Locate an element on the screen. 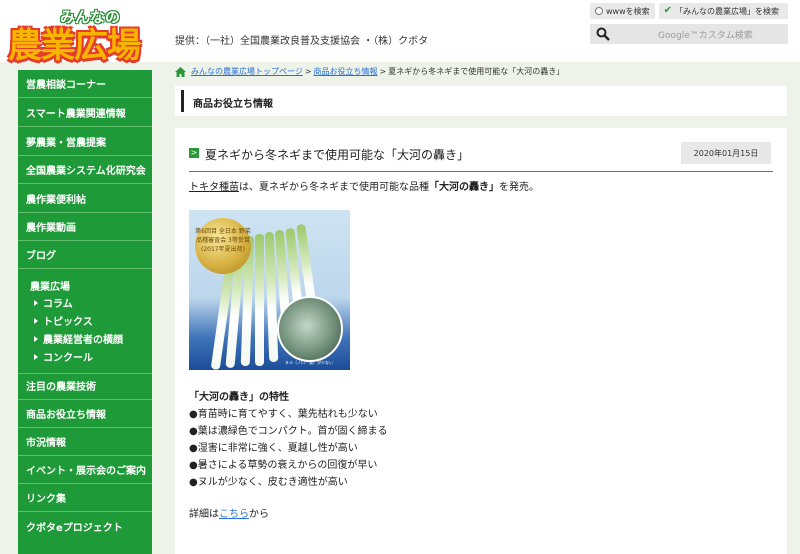 This screenshot has width=800, height=554. breadcrumb-section-link: 商品お役立ち情報 is located at coordinates (346, 71).